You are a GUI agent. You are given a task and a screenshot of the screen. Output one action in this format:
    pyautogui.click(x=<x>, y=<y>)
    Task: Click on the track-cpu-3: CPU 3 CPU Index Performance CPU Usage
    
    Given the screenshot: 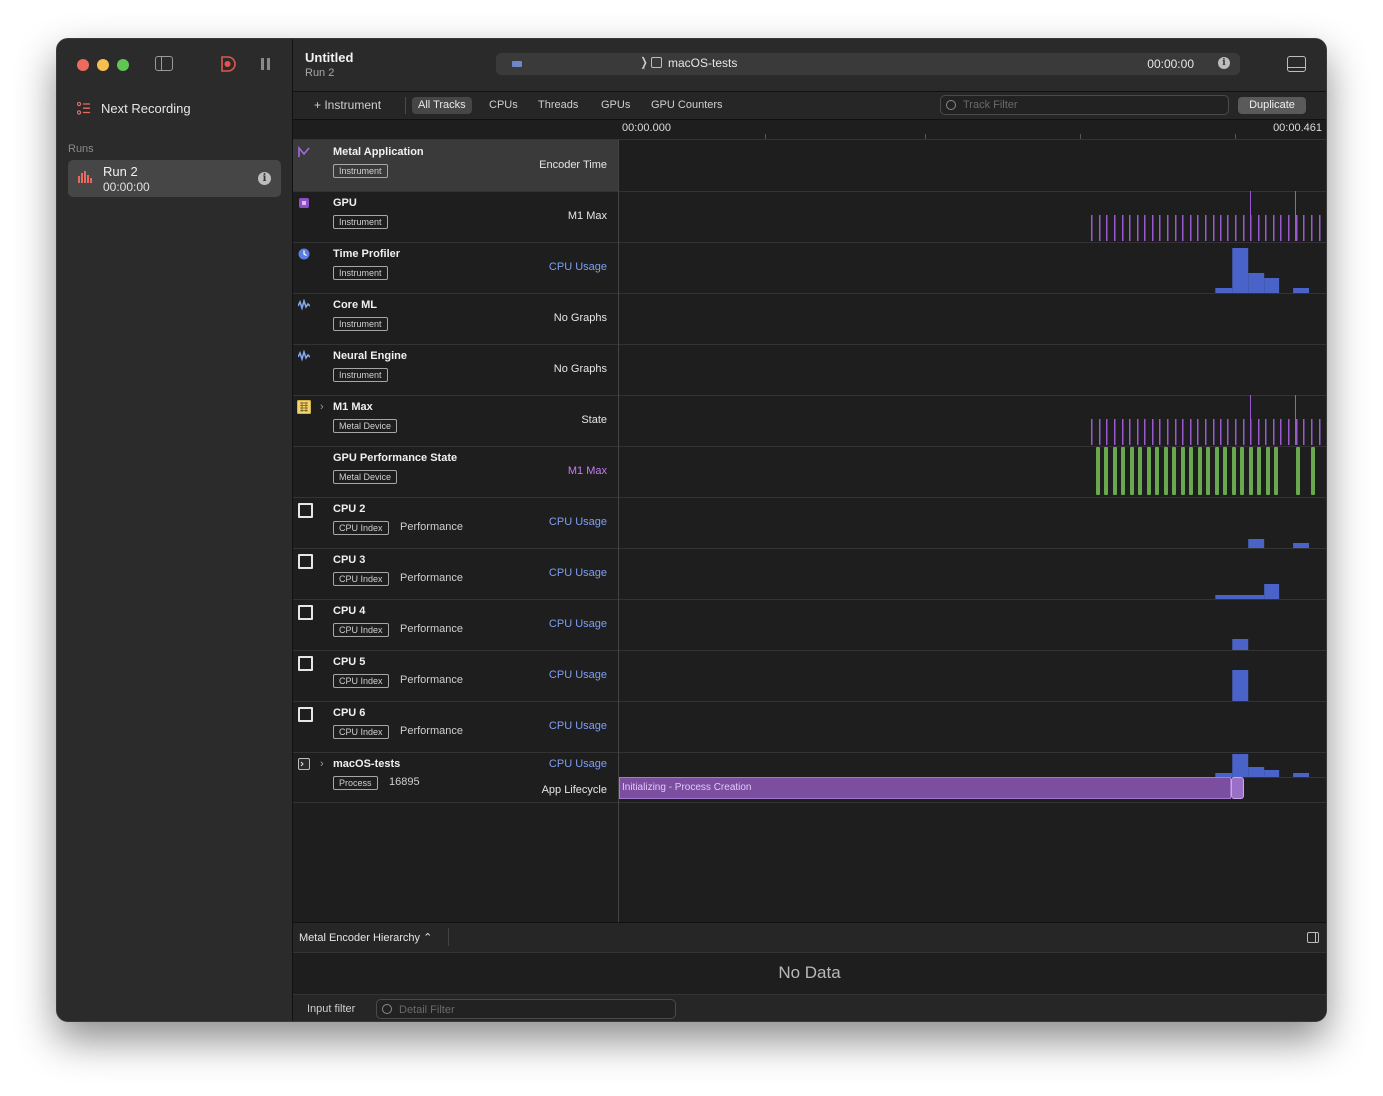 What is the action you would take?
    pyautogui.click(x=809, y=574)
    